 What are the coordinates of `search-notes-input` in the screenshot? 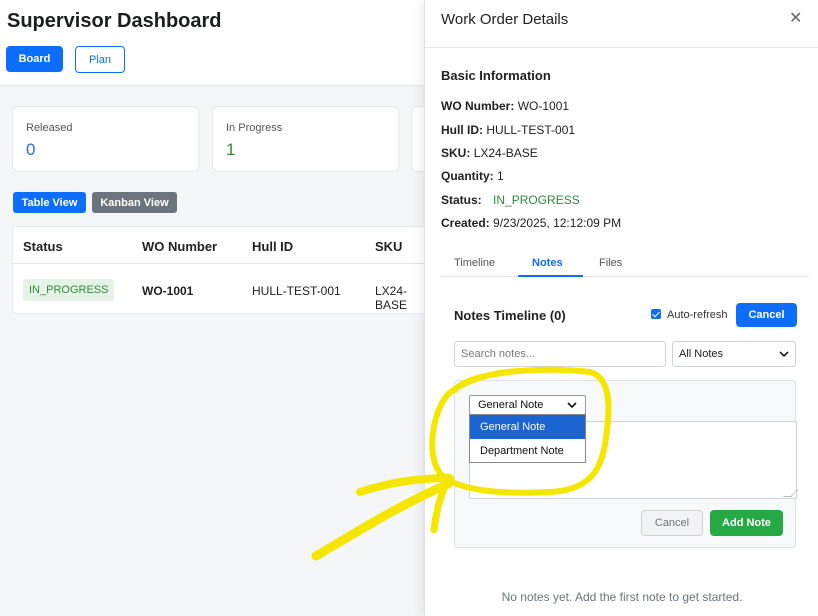 It's located at (560, 354).